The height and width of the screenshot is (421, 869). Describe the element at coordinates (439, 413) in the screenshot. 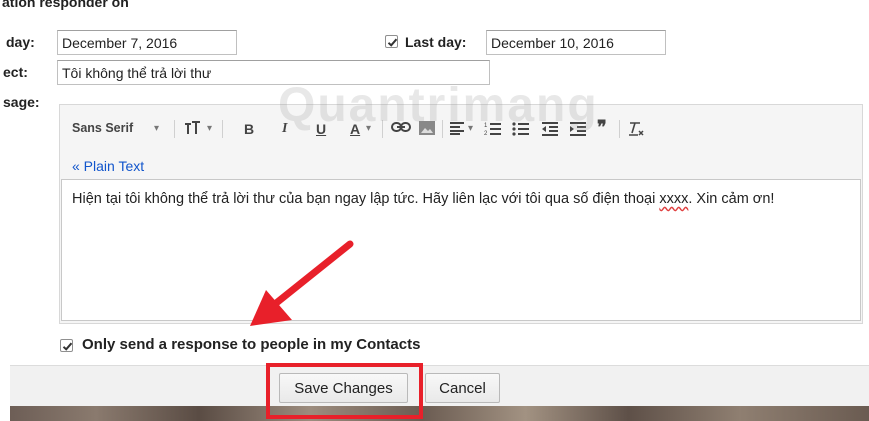

I see `background-photo-strip` at that location.